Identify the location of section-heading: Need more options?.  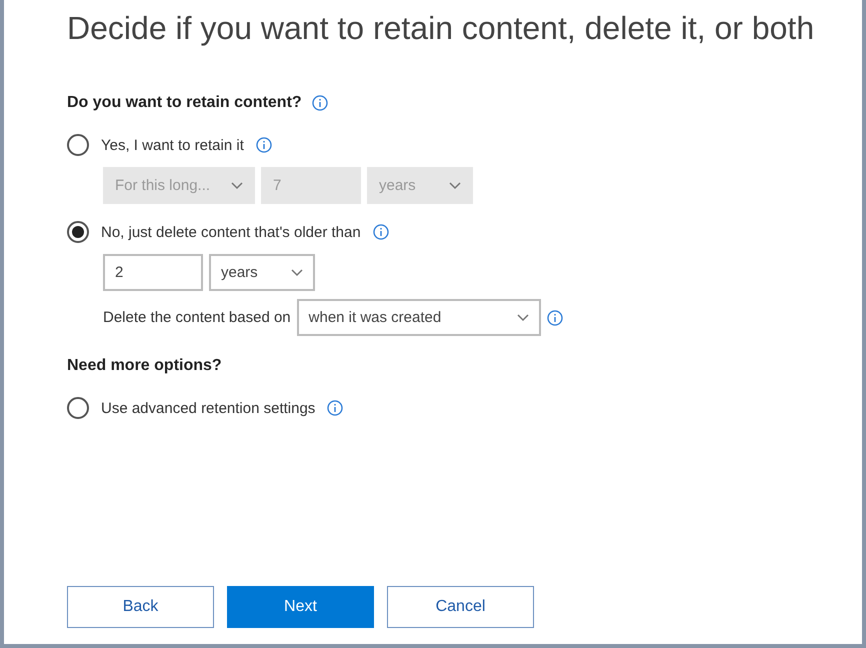
(144, 366).